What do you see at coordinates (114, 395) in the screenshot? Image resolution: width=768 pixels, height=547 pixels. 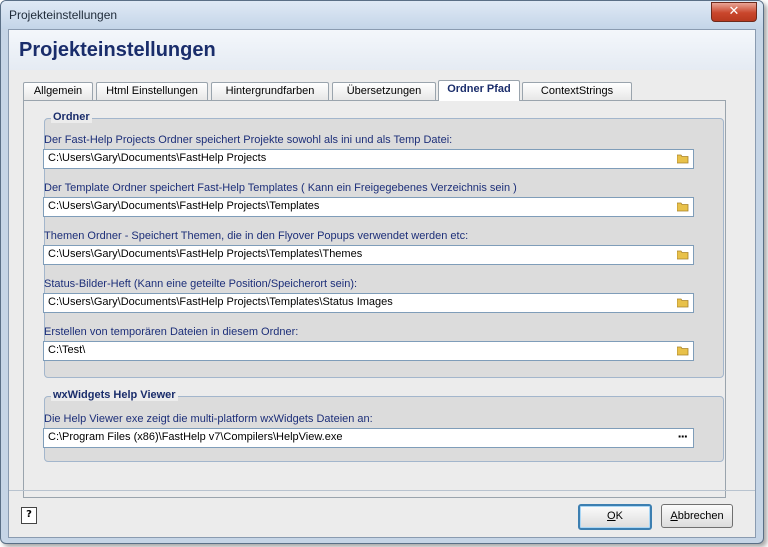 I see `viewer-legend: wxWidgets Help Viewer` at bounding box center [114, 395].